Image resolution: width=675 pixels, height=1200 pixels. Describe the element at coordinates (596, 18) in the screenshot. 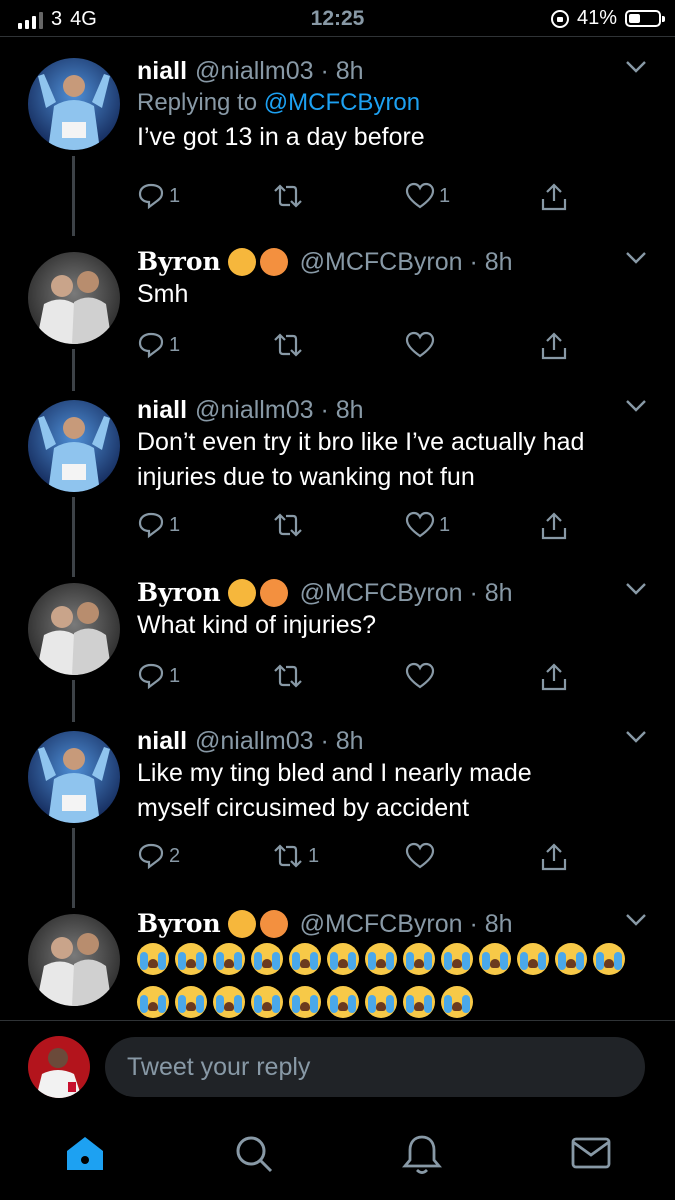

I see `battery-percent: 41%` at that location.